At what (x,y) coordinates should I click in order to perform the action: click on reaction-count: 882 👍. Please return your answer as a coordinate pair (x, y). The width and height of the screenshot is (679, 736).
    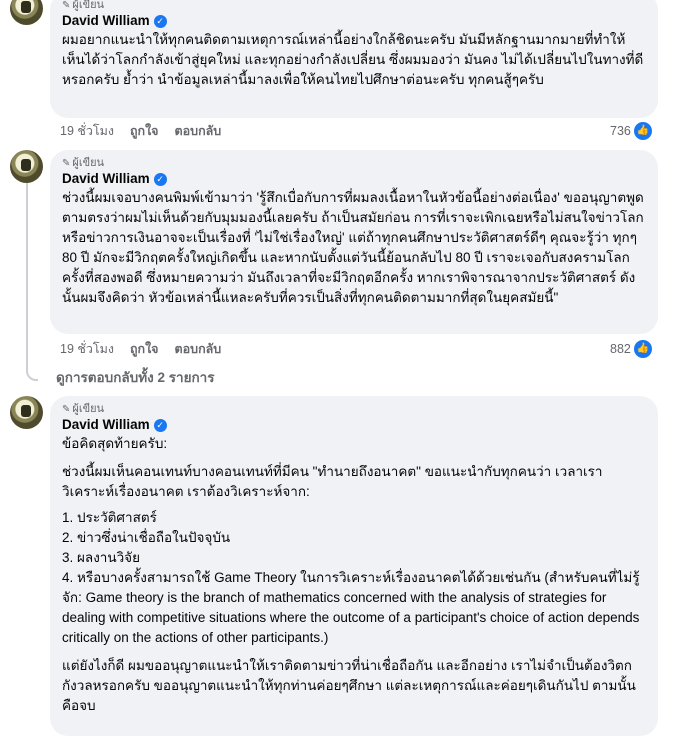
    Looking at the image, I should click on (631, 349).